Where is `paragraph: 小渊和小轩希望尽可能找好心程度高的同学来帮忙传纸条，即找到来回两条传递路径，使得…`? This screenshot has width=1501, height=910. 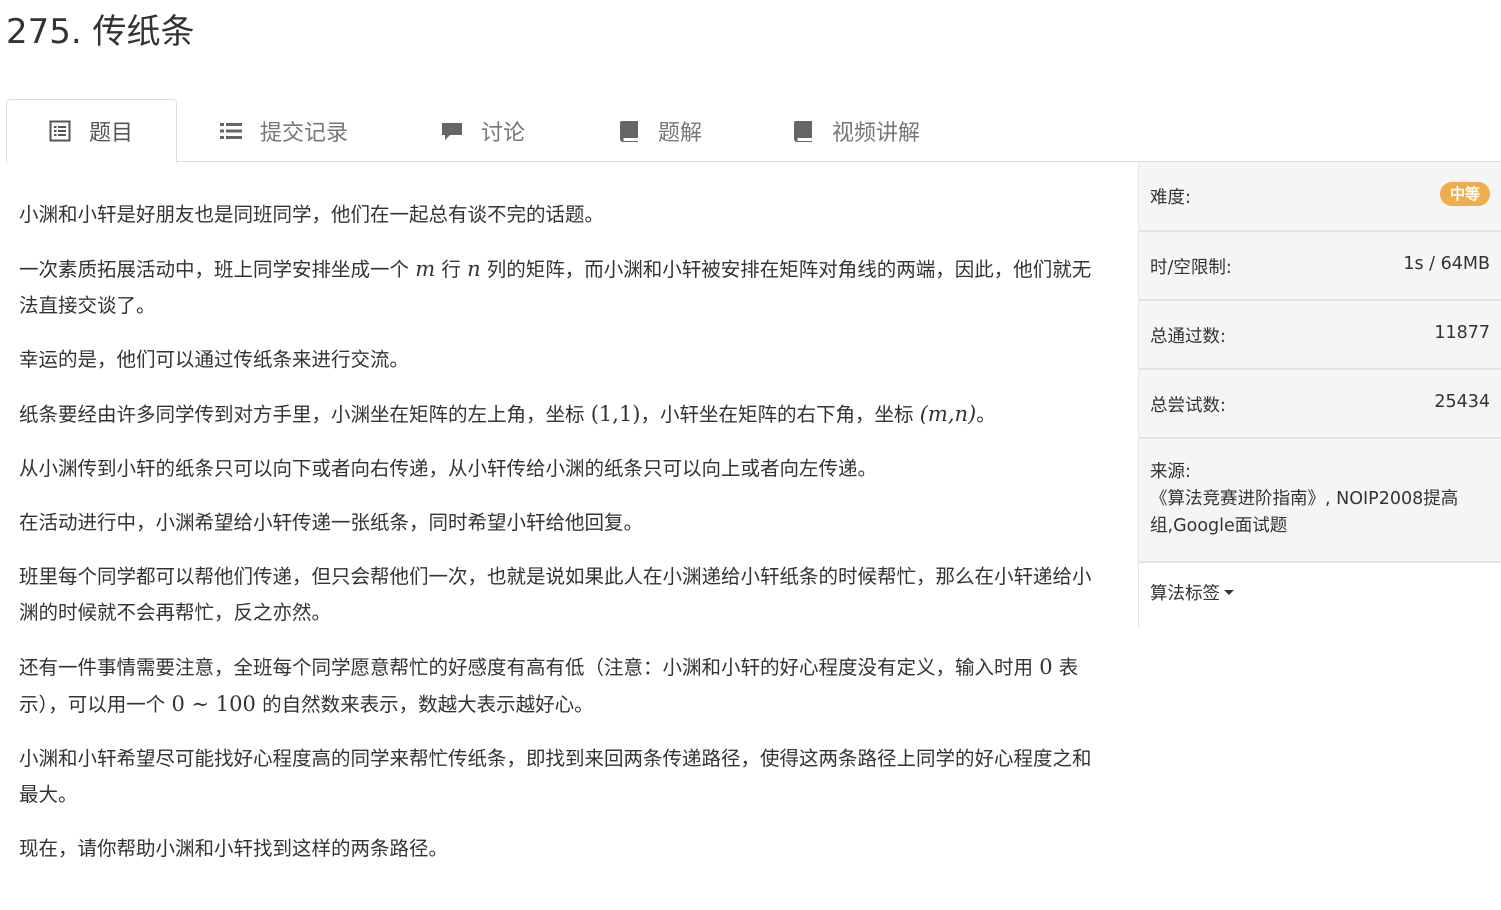 paragraph: 小渊和小轩希望尽可能找好心程度高的同学来帮忙传纸条，即找到来回两条传递路径，使得… is located at coordinates (555, 776).